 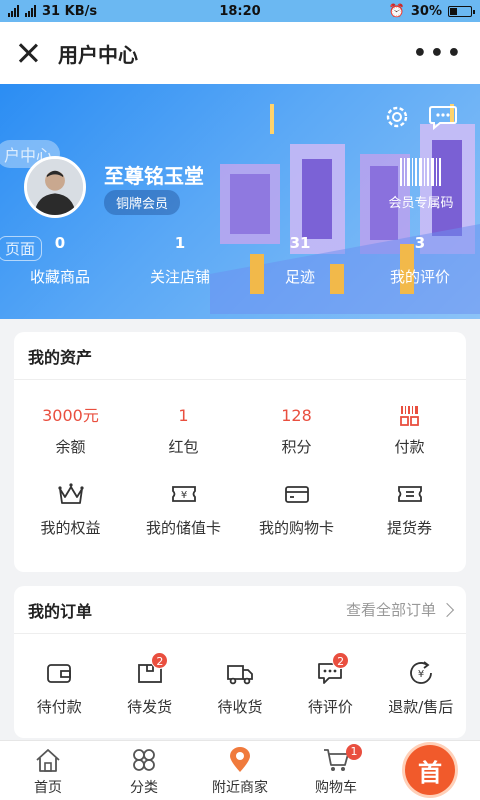 I want to click on asset-label: 红包, so click(x=183, y=447).